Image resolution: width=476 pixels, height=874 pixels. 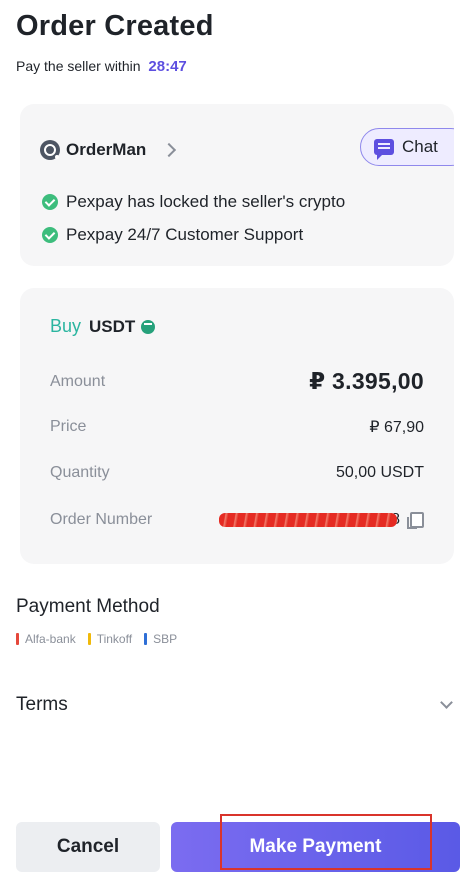 I want to click on amount-row: Amount ₽ 3.395,00, so click(x=237, y=381).